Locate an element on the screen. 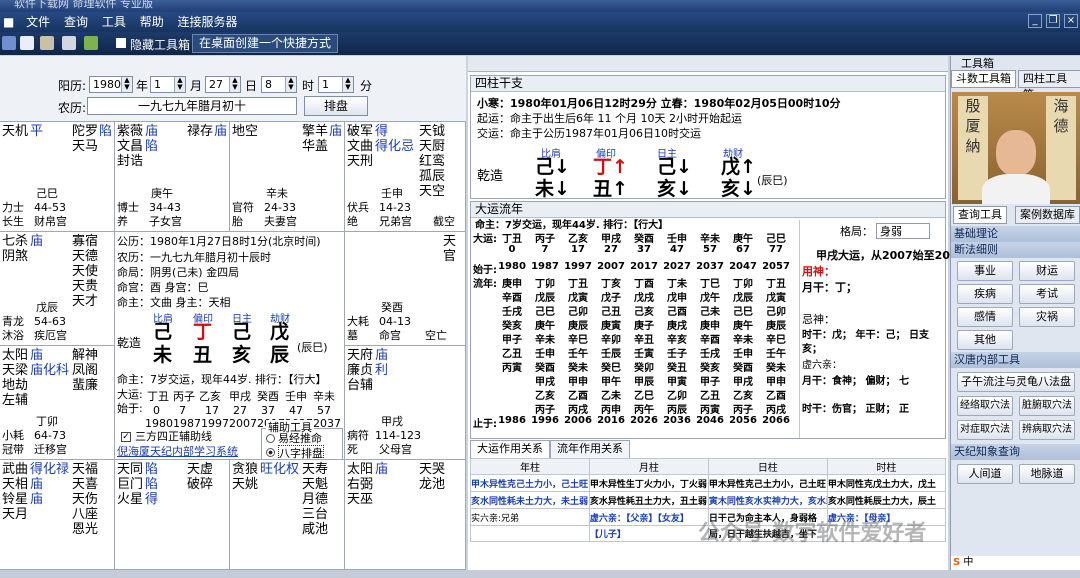 The height and width of the screenshot is (578, 1080). ime-bar: S 中 is located at coordinates (1015, 563).